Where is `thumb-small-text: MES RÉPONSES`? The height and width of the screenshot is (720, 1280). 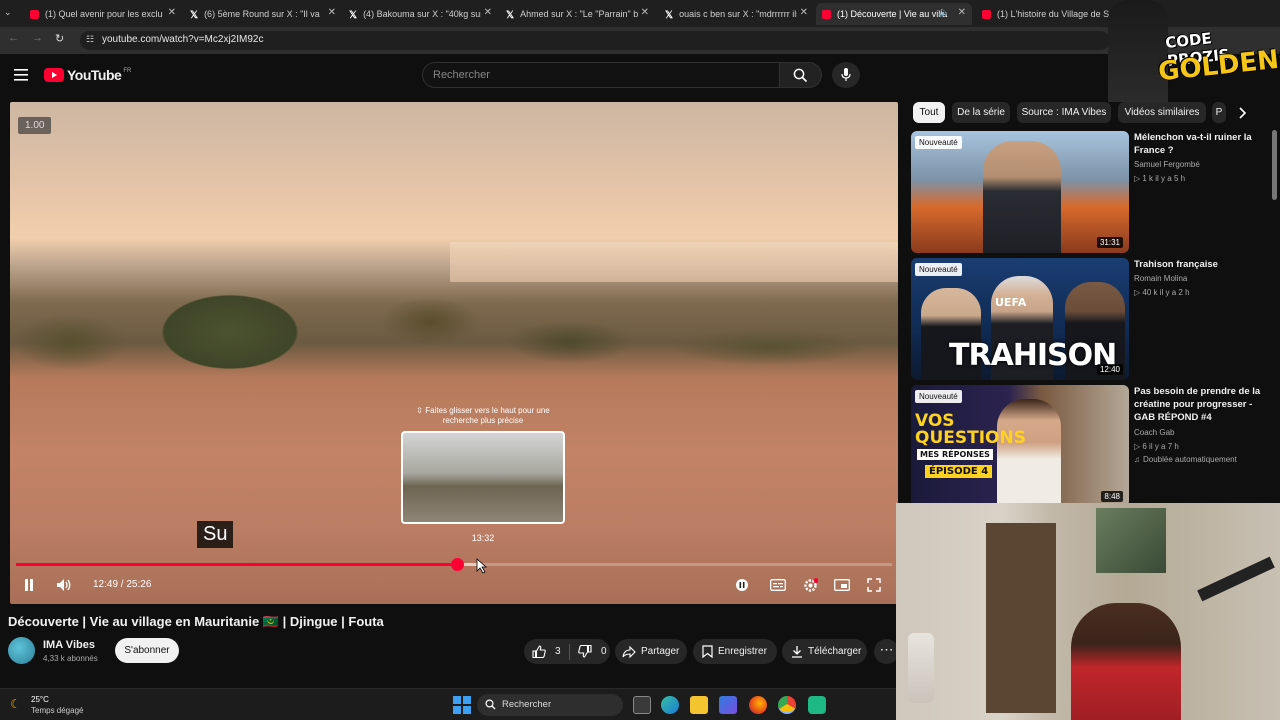
thumb-small-text: MES RÉPONSES is located at coordinates (955, 454).